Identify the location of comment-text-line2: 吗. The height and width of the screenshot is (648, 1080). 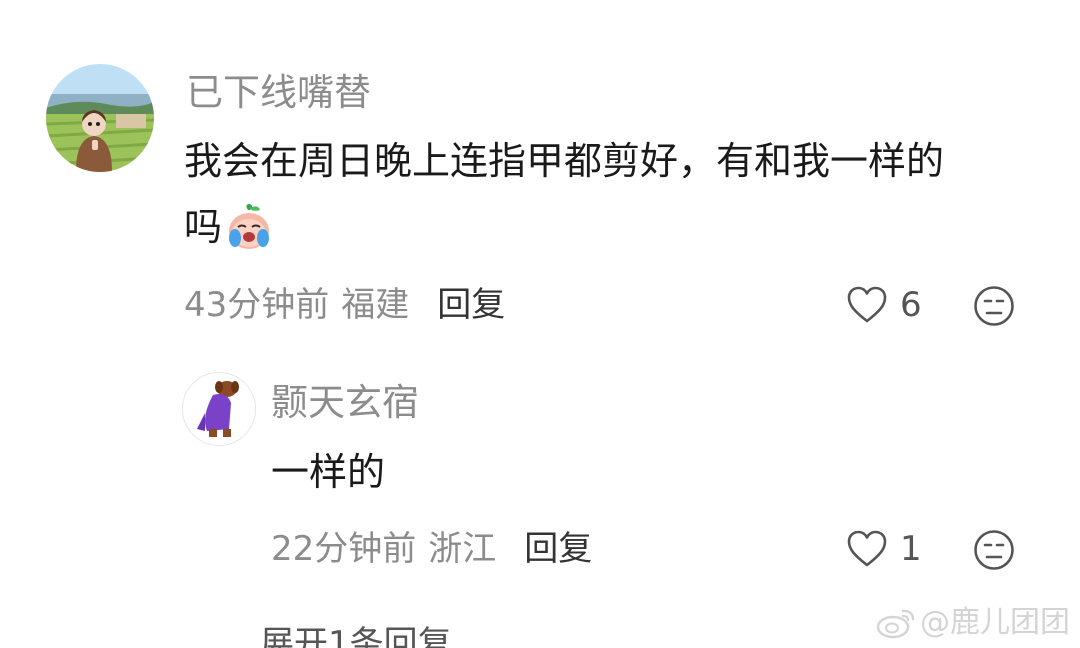
(203, 227).